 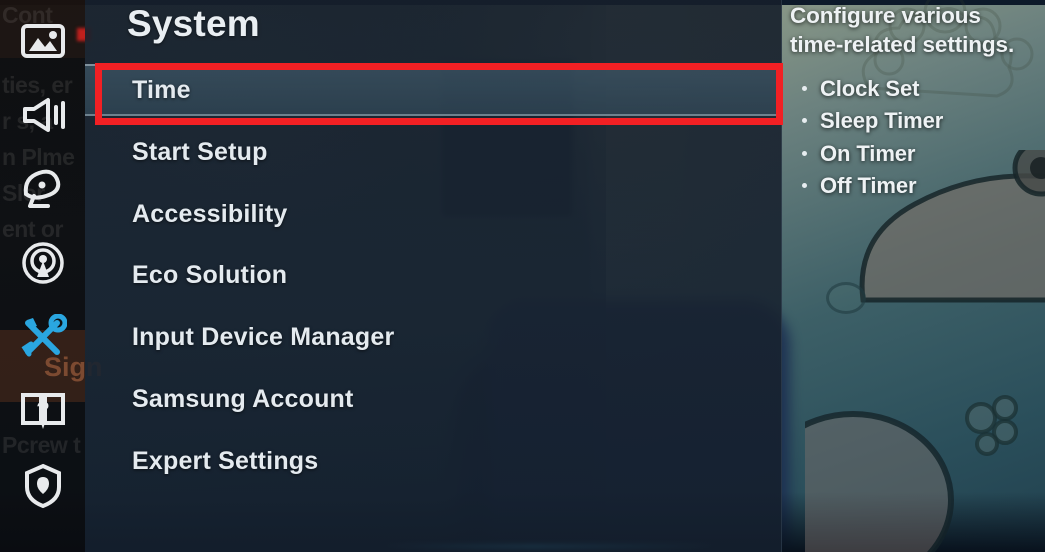 I want to click on description-bullet-sleep-timer: Sleep Timer, so click(x=921, y=121).